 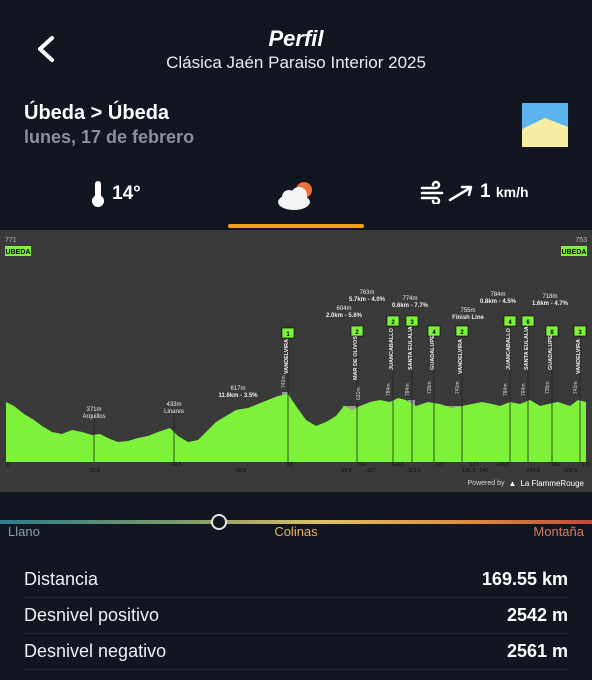 What do you see at coordinates (296, 38) in the screenshot?
I see `page-title: Perfil` at bounding box center [296, 38].